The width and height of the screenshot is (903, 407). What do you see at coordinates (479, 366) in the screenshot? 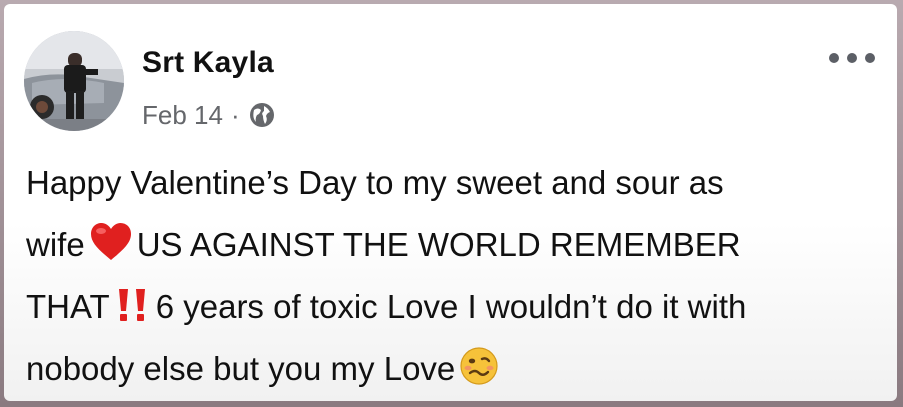
I see `woozy-face-emoji` at bounding box center [479, 366].